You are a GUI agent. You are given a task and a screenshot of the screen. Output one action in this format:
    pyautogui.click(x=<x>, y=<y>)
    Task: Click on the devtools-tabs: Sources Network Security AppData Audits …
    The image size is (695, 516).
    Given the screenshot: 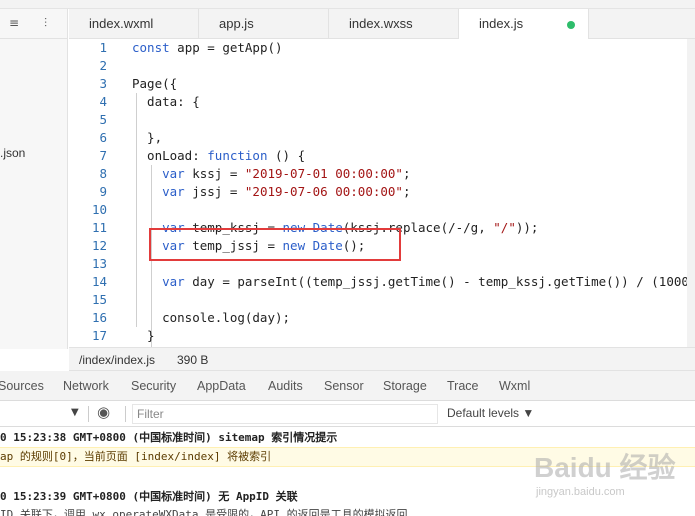 What is the action you would take?
    pyautogui.click(x=347, y=386)
    